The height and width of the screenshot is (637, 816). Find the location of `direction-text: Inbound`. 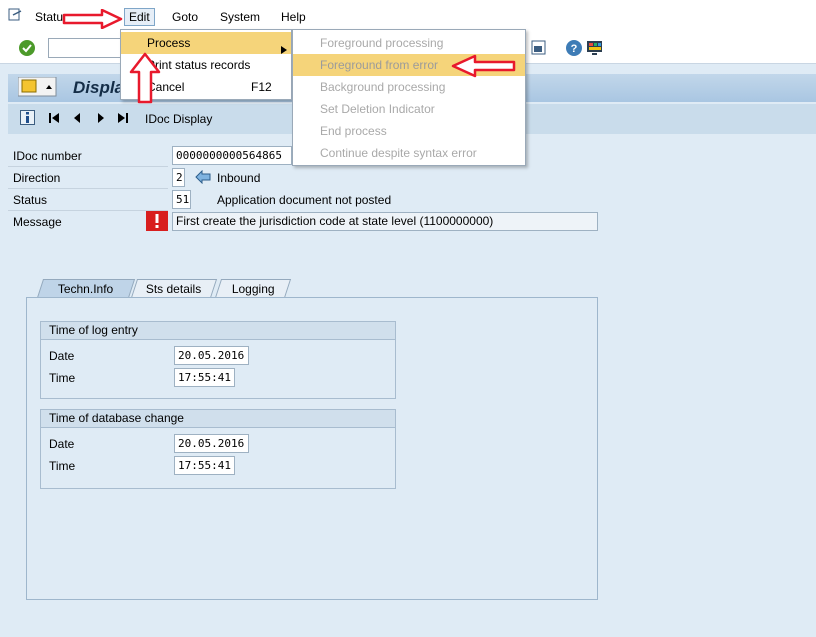

direction-text: Inbound is located at coordinates (239, 178).